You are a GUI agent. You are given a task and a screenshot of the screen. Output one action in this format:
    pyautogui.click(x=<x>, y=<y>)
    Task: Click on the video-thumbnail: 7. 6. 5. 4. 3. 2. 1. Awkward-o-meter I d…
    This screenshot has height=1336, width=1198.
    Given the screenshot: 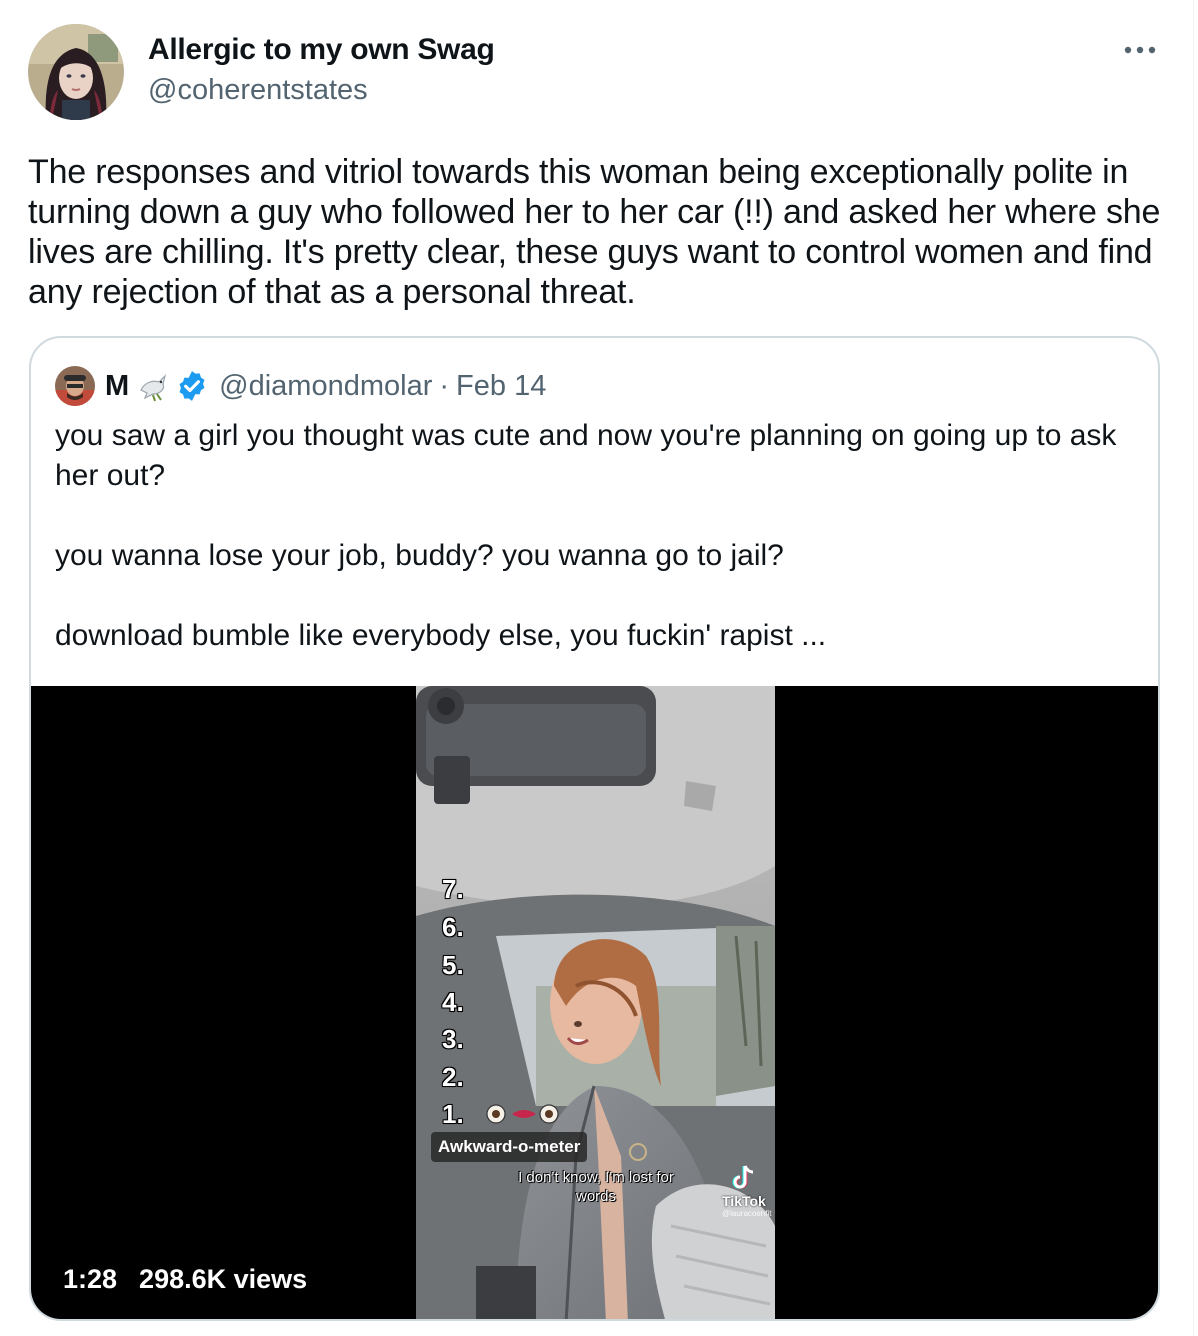 What is the action you would take?
    pyautogui.click(x=595, y=1002)
    